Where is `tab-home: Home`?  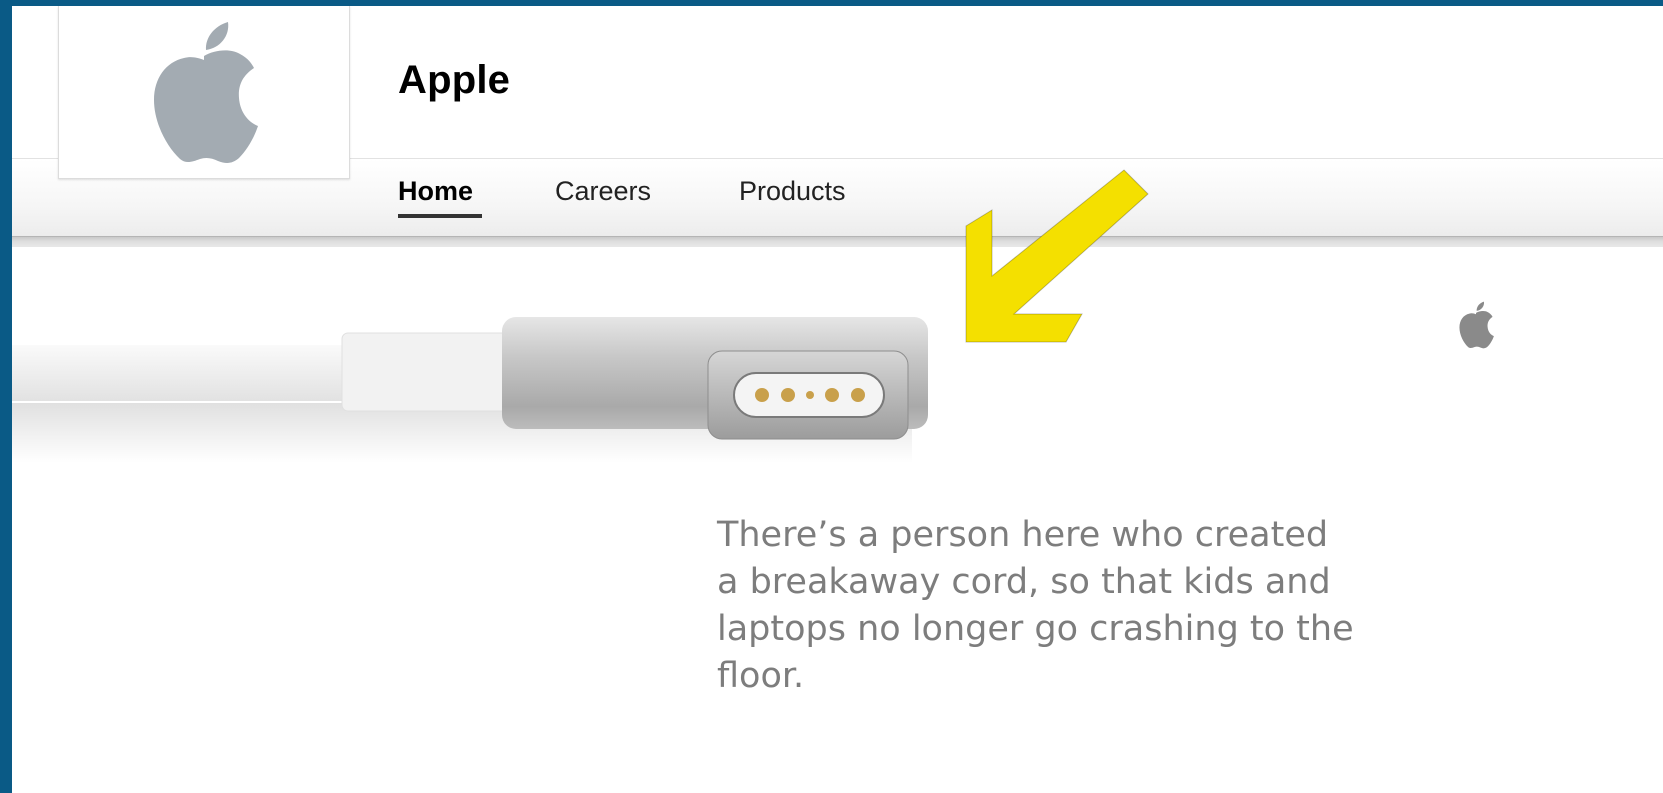 tab-home: Home is located at coordinates (435, 191).